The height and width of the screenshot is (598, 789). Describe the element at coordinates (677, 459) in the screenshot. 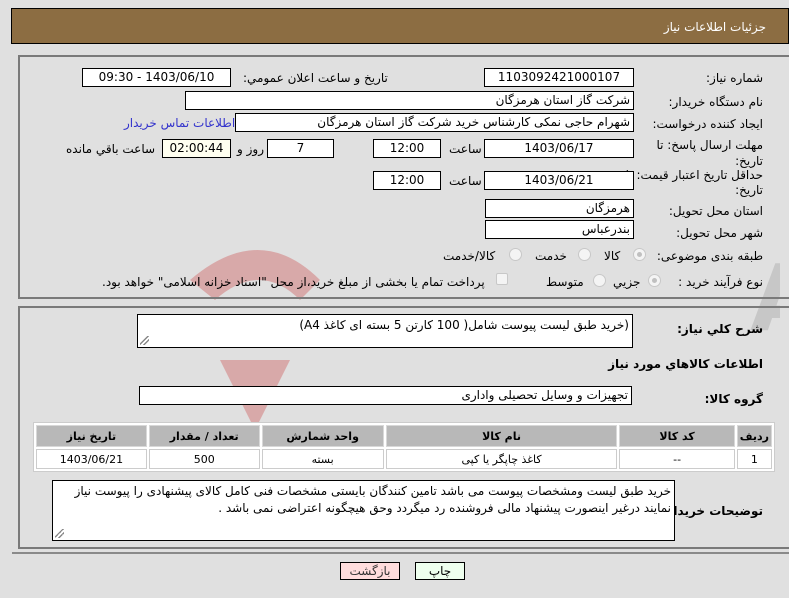

I see `cell-goods-code: --` at that location.